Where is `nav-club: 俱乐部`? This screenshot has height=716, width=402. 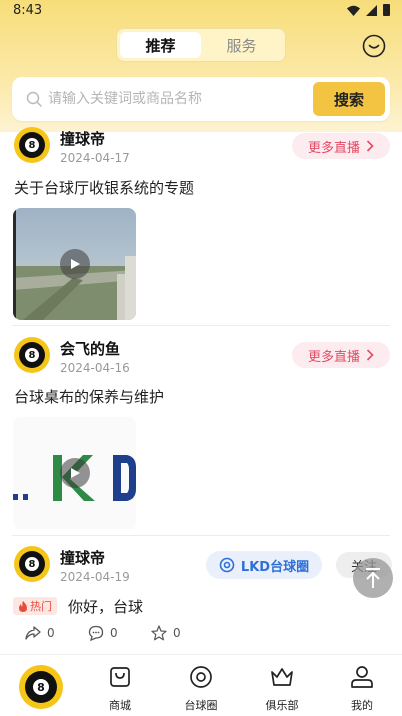 nav-club: 俱乐部 is located at coordinates (282, 685).